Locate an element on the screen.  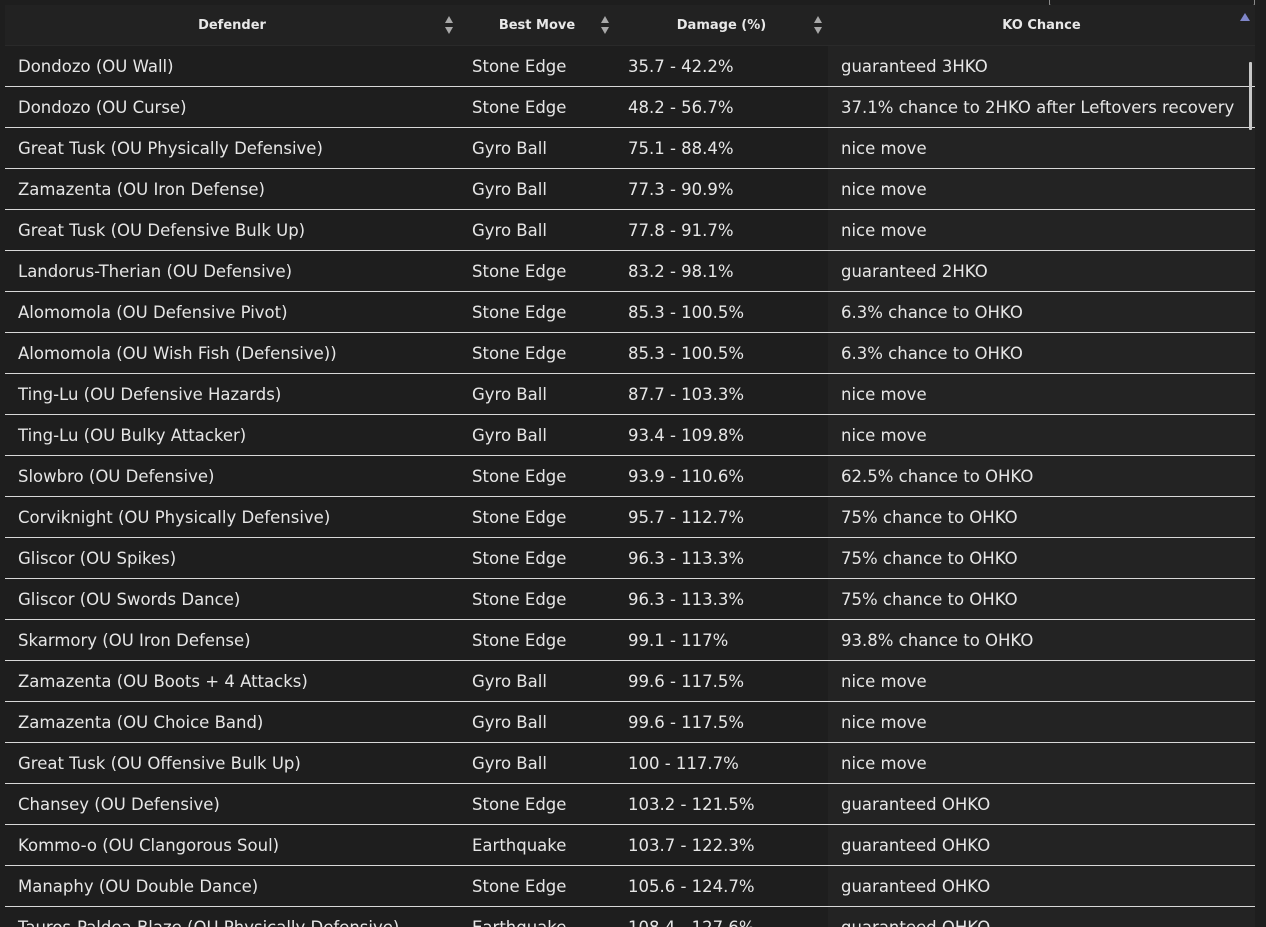
defender-cell: Ting-Lu (OU Defensive Hazards) is located at coordinates (232, 394).